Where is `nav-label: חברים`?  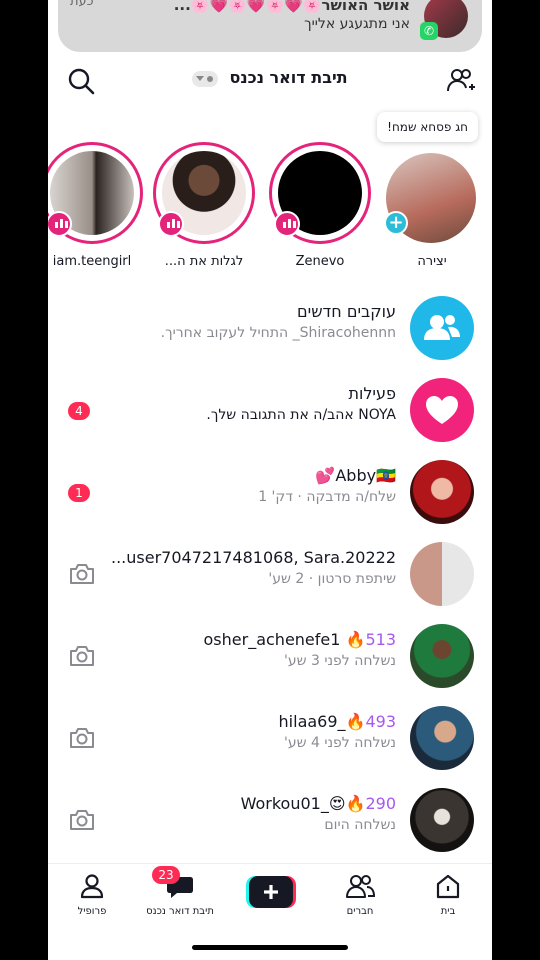
nav-label: חברים is located at coordinates (360, 911).